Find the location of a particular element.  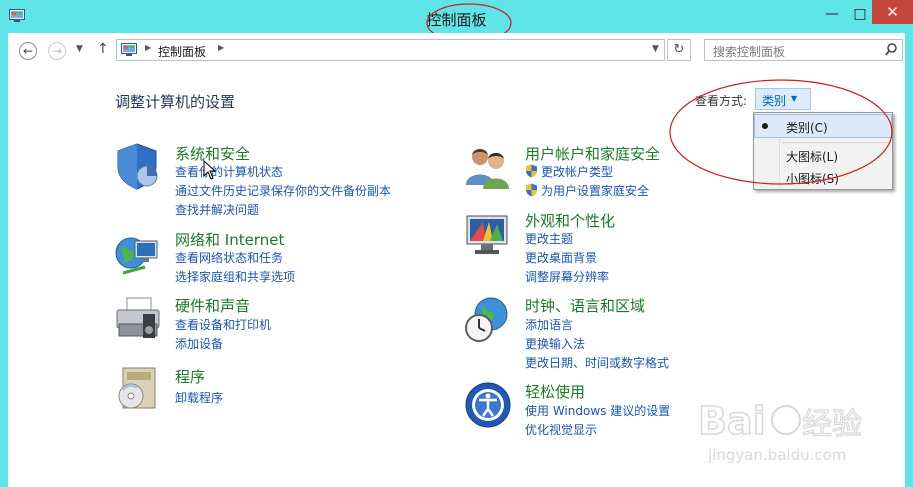

link-network-status: 查看网络状态和任务 is located at coordinates (229, 257).